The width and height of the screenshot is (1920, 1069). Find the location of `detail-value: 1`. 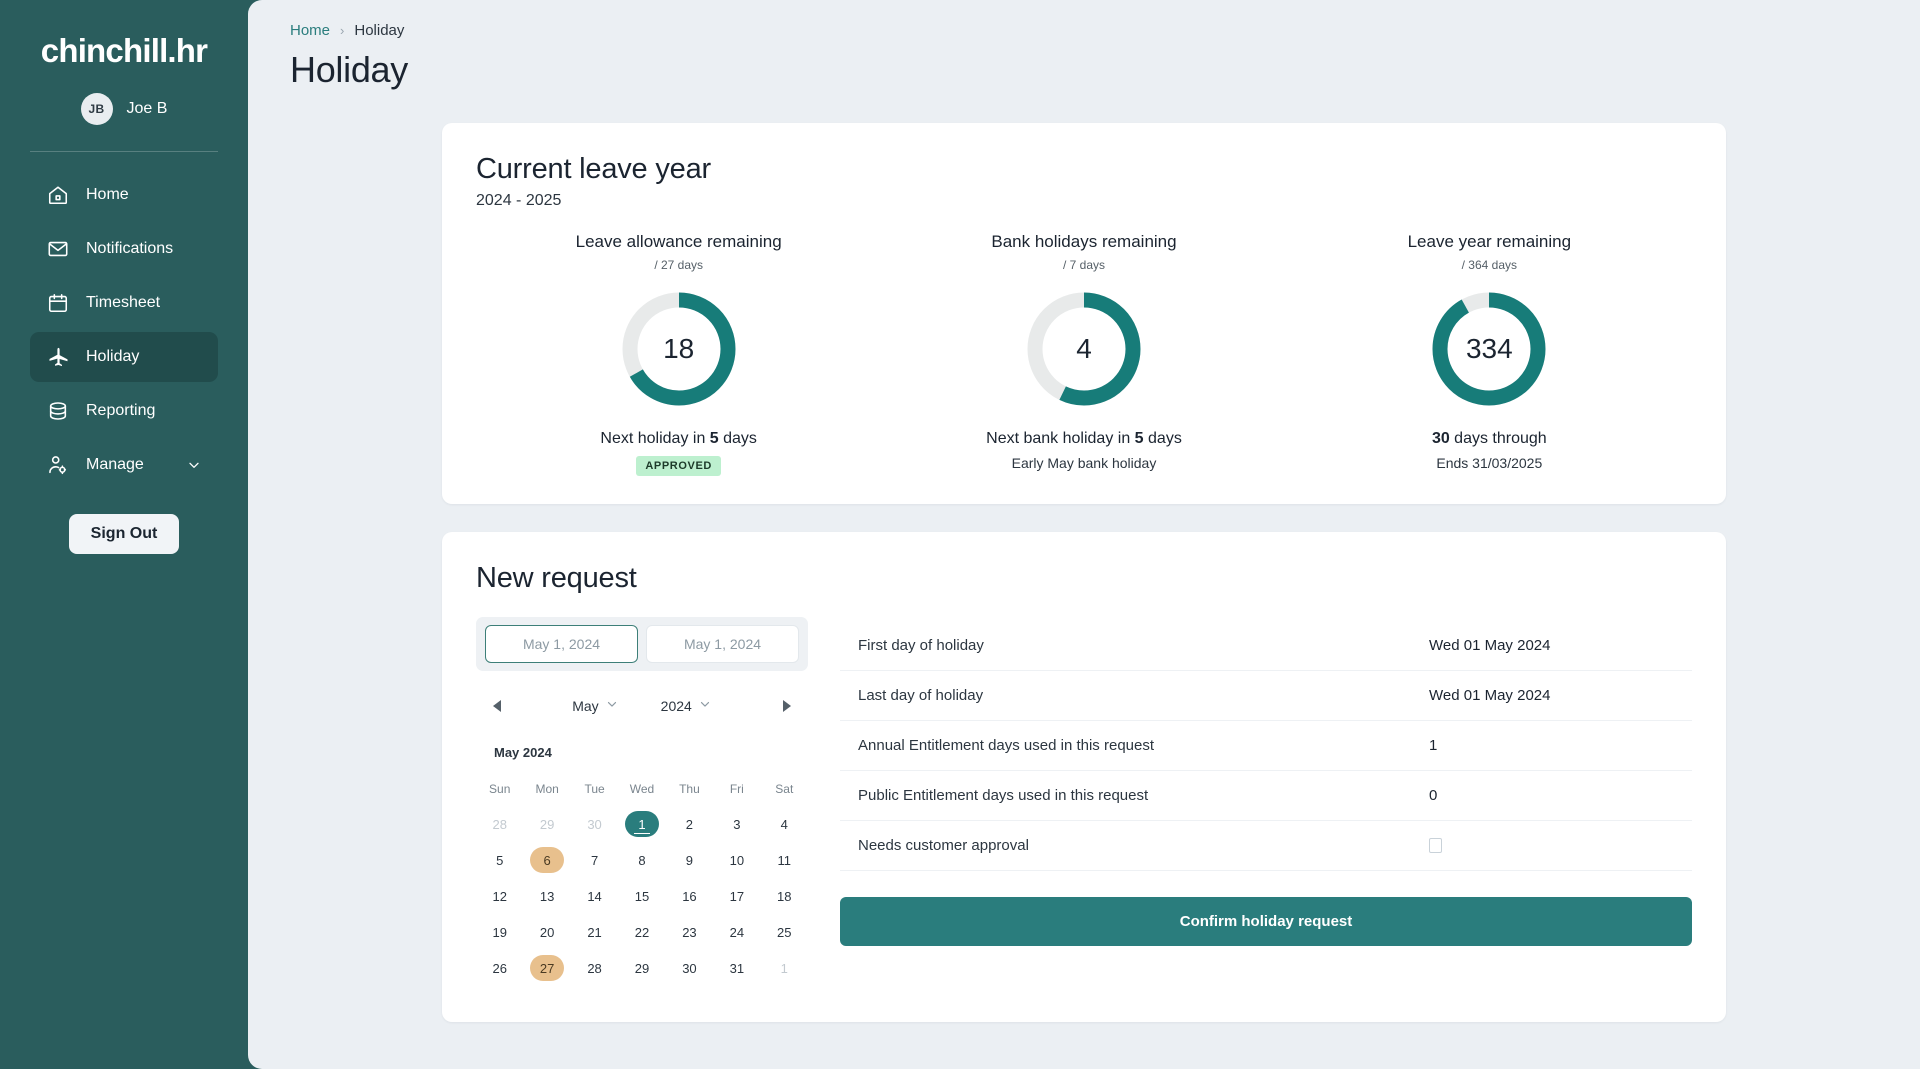

detail-value: 1 is located at coordinates (1433, 745).